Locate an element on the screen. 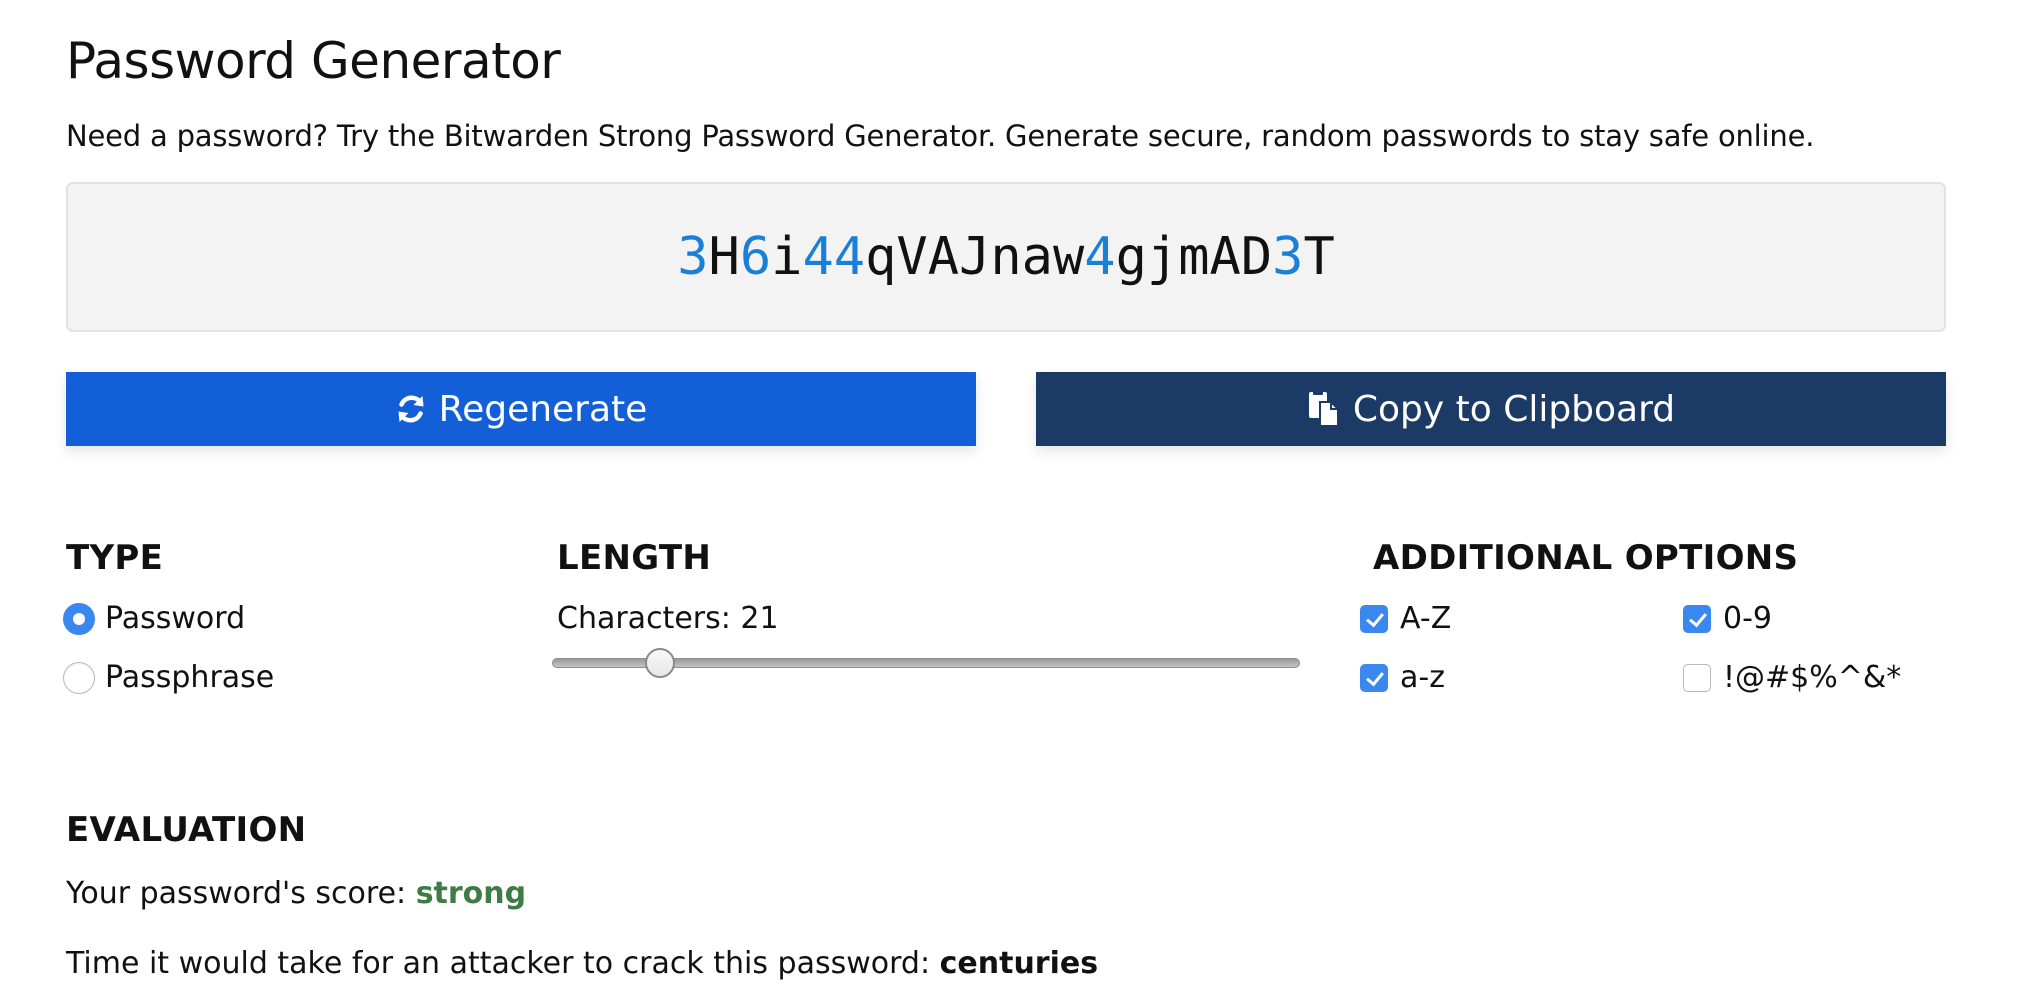 The height and width of the screenshot is (991, 2032). option-numbers: 0-9 is located at coordinates (1727, 619).